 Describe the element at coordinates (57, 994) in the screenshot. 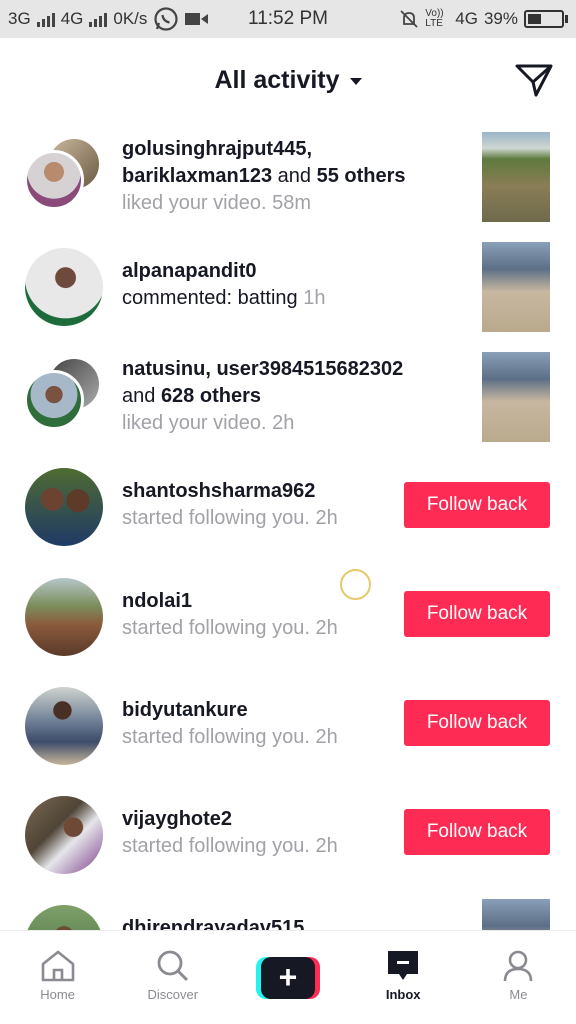

I see `nav-home-label: Home` at that location.